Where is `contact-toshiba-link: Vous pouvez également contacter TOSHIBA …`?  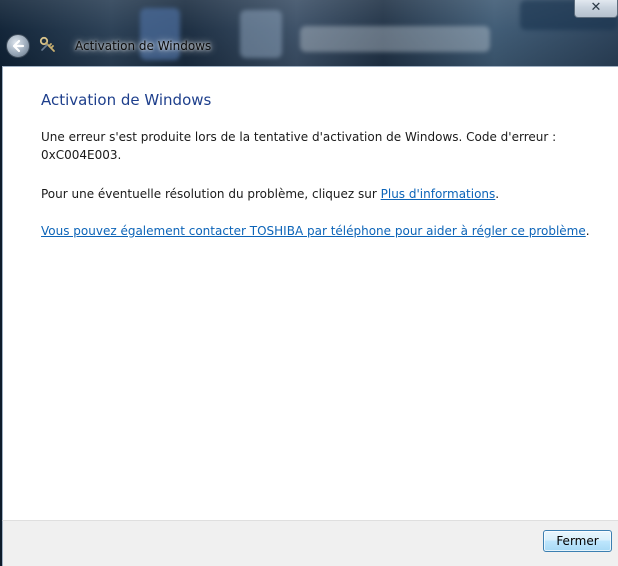
contact-toshiba-link: Vous pouvez également contacter TOSHIBA … is located at coordinates (313, 231).